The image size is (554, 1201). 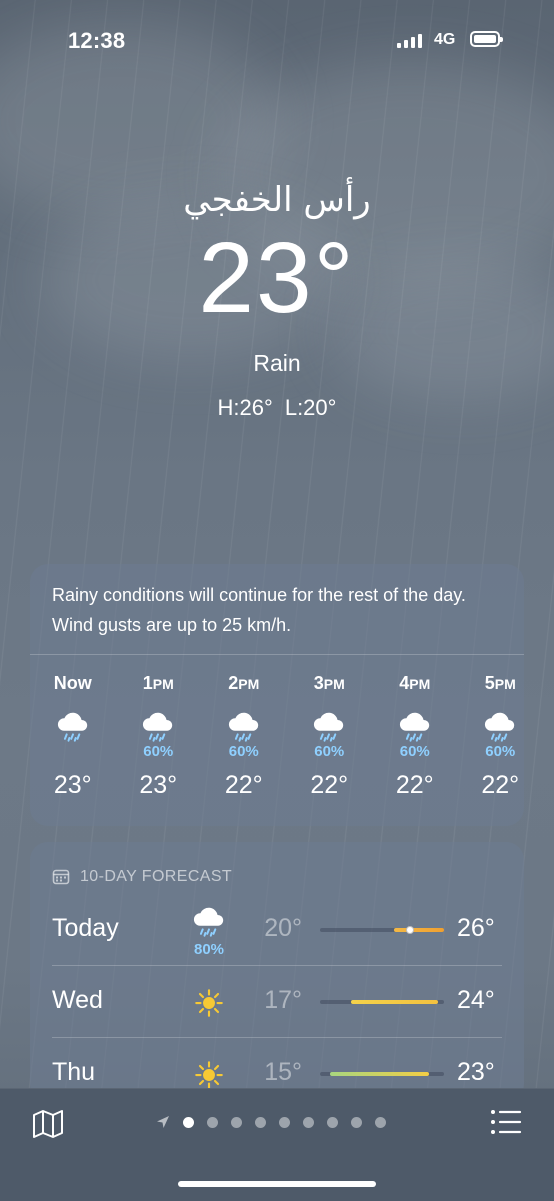 What do you see at coordinates (277, 278) in the screenshot?
I see `current-temperature: 23°` at bounding box center [277, 278].